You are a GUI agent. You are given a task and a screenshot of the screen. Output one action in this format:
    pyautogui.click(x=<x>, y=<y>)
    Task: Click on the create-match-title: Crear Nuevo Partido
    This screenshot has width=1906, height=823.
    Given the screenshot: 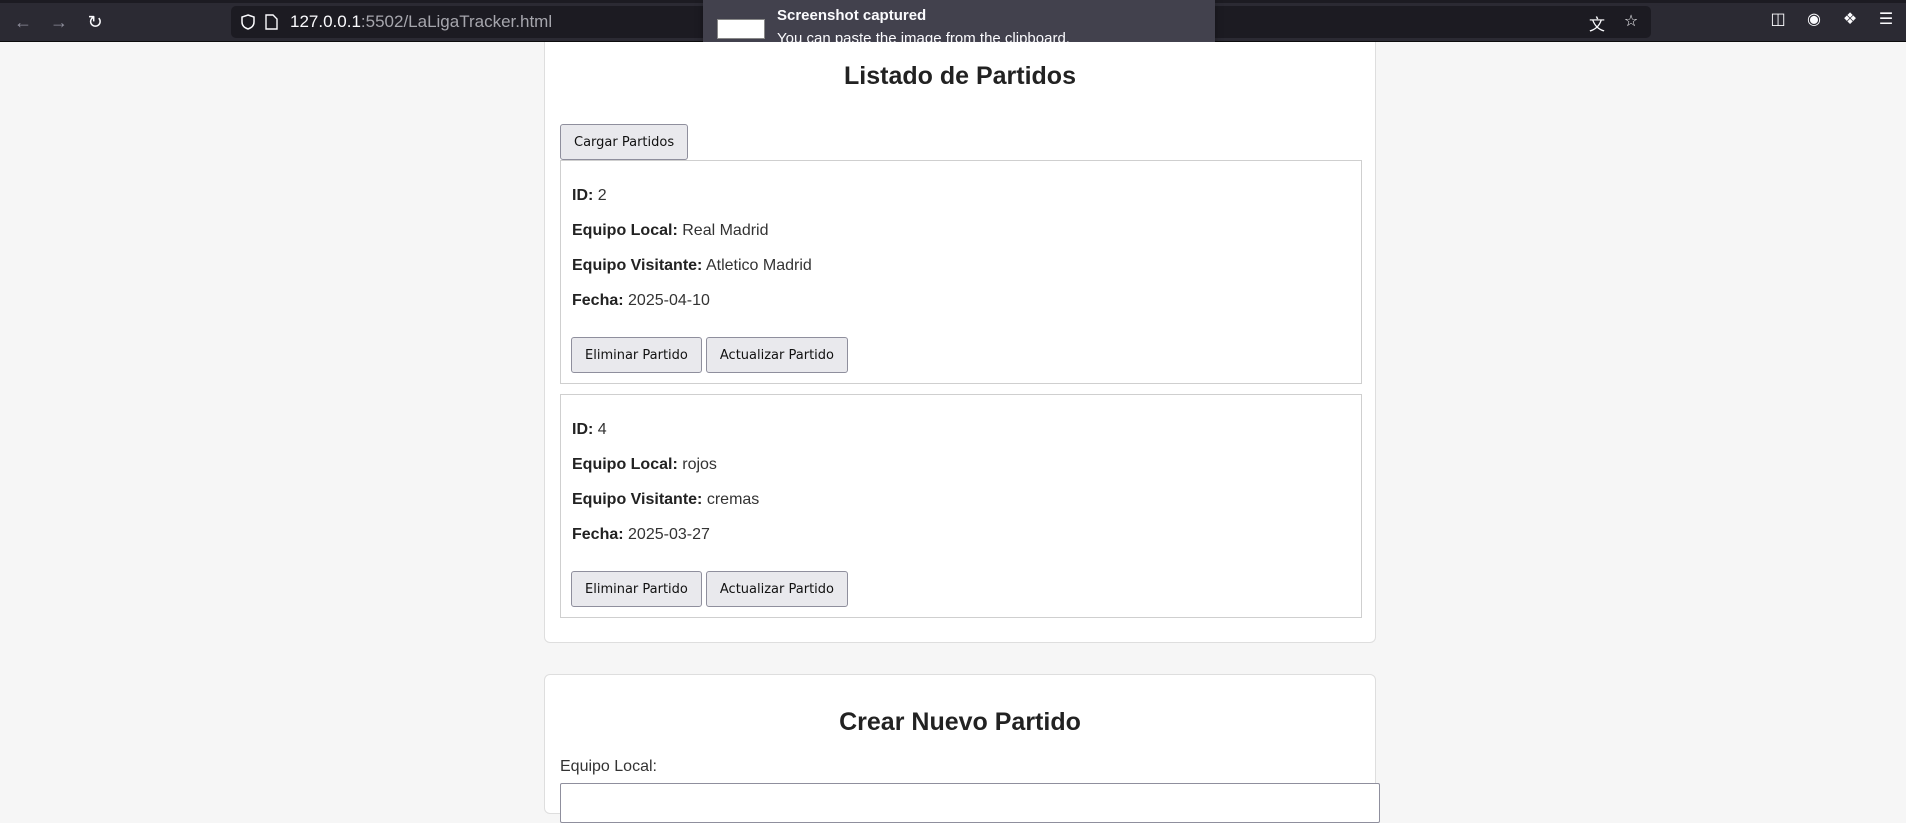 What is the action you would take?
    pyautogui.click(x=960, y=722)
    